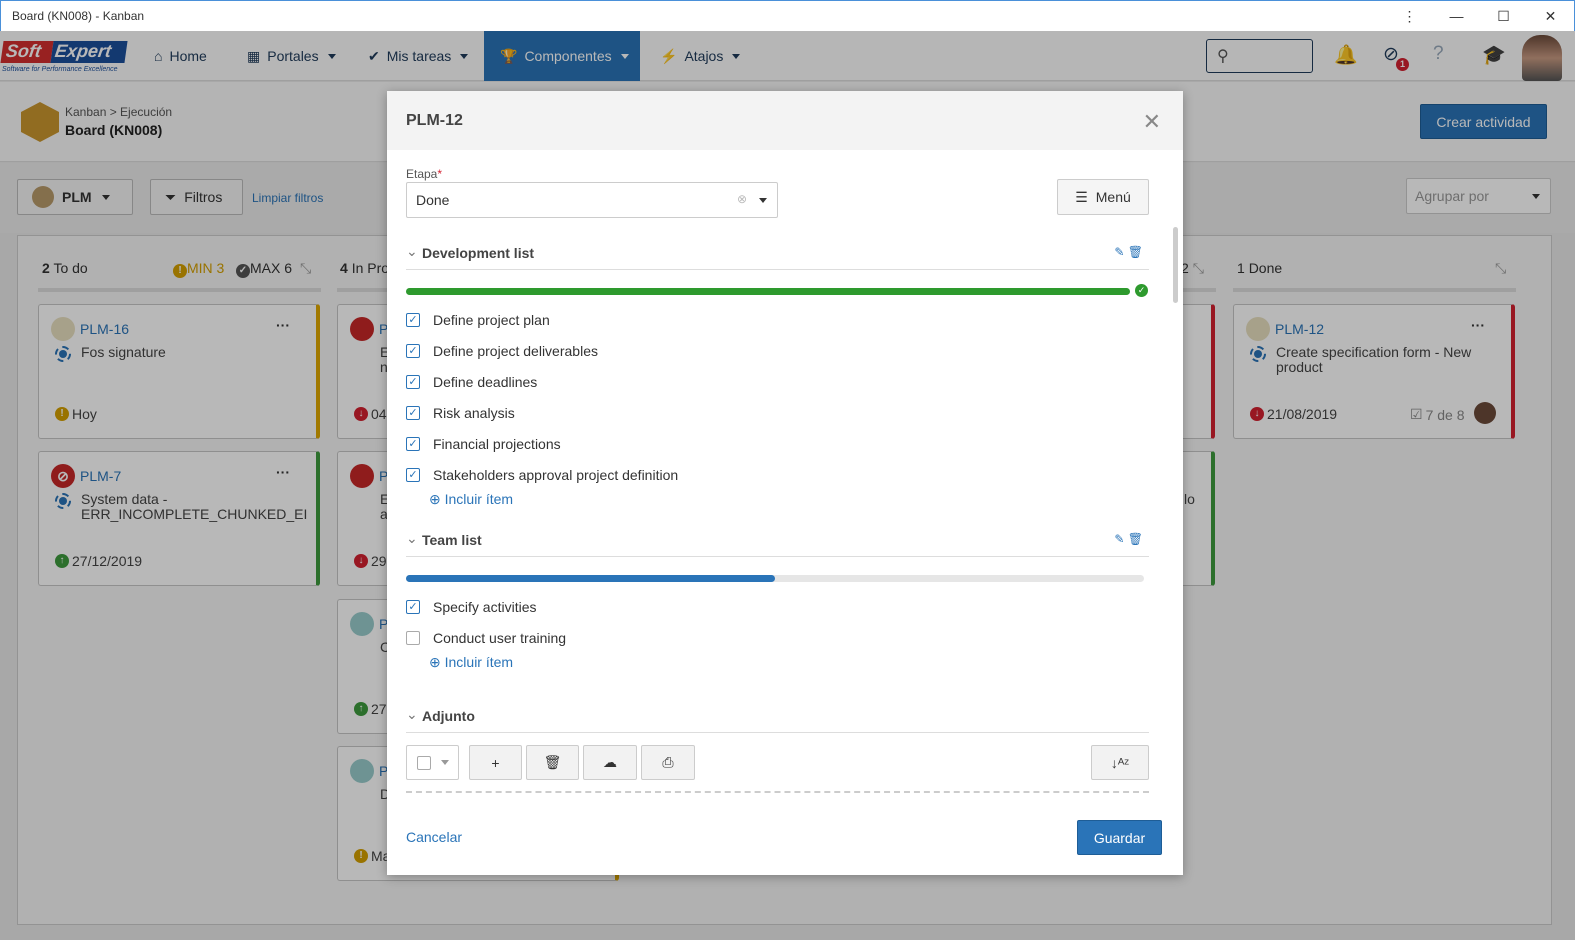 The width and height of the screenshot is (1575, 940). Describe the element at coordinates (474, 413) in the screenshot. I see `checklist-item-label: Risk analysis` at that location.